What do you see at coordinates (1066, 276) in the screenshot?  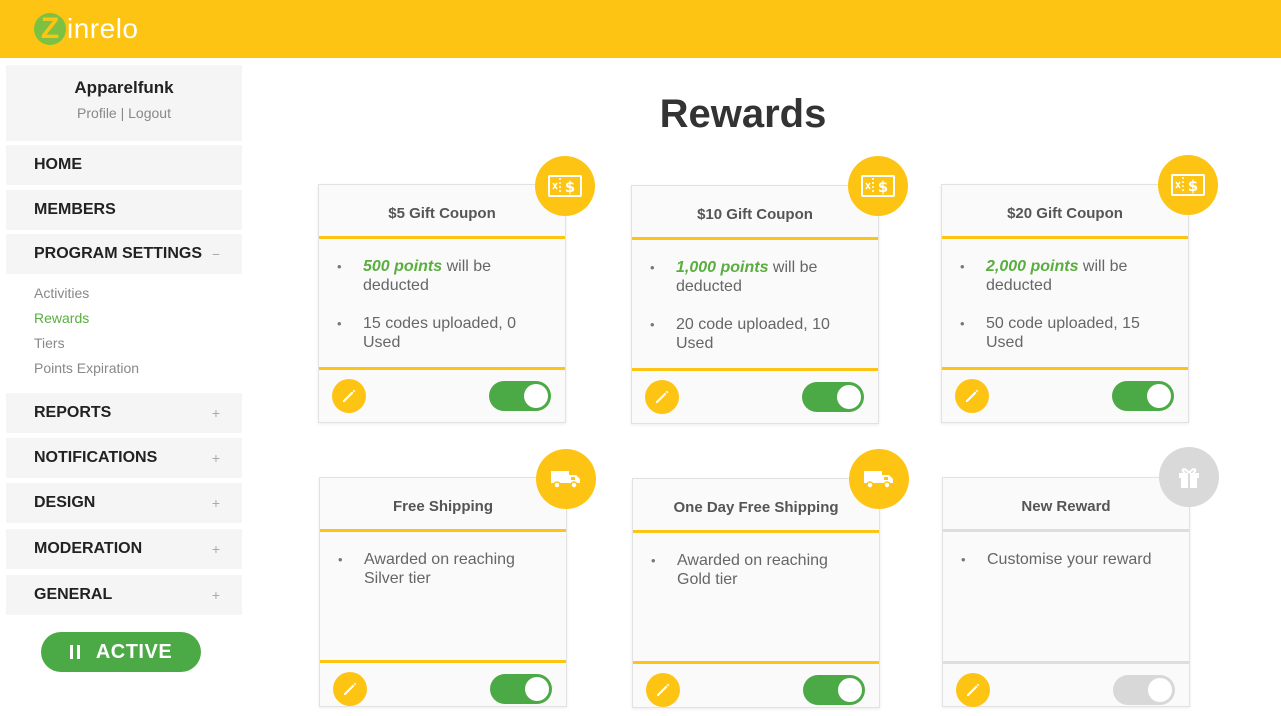 I see `reward-points-line: 2,000 points will be deducted` at bounding box center [1066, 276].